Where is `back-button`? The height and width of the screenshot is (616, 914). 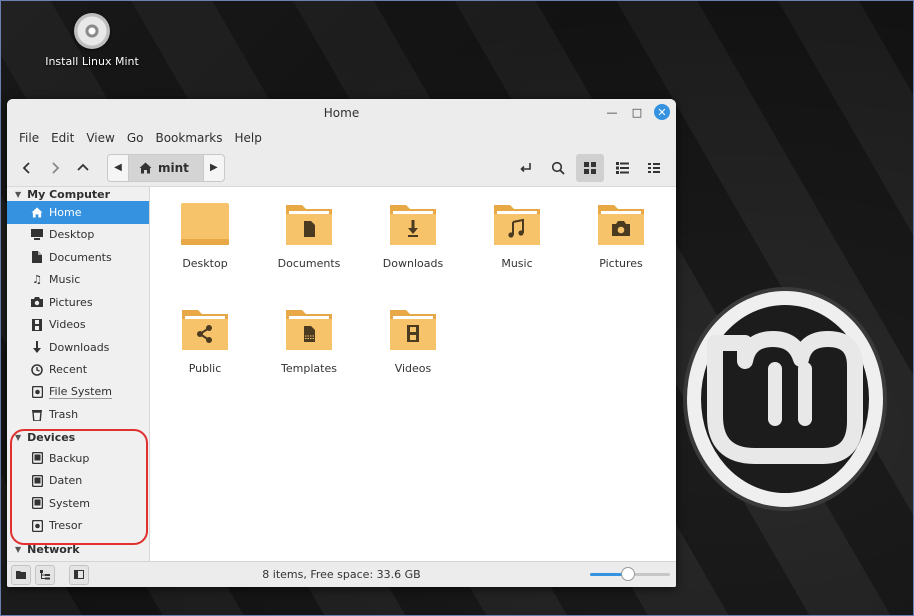
back-button is located at coordinates (27, 168).